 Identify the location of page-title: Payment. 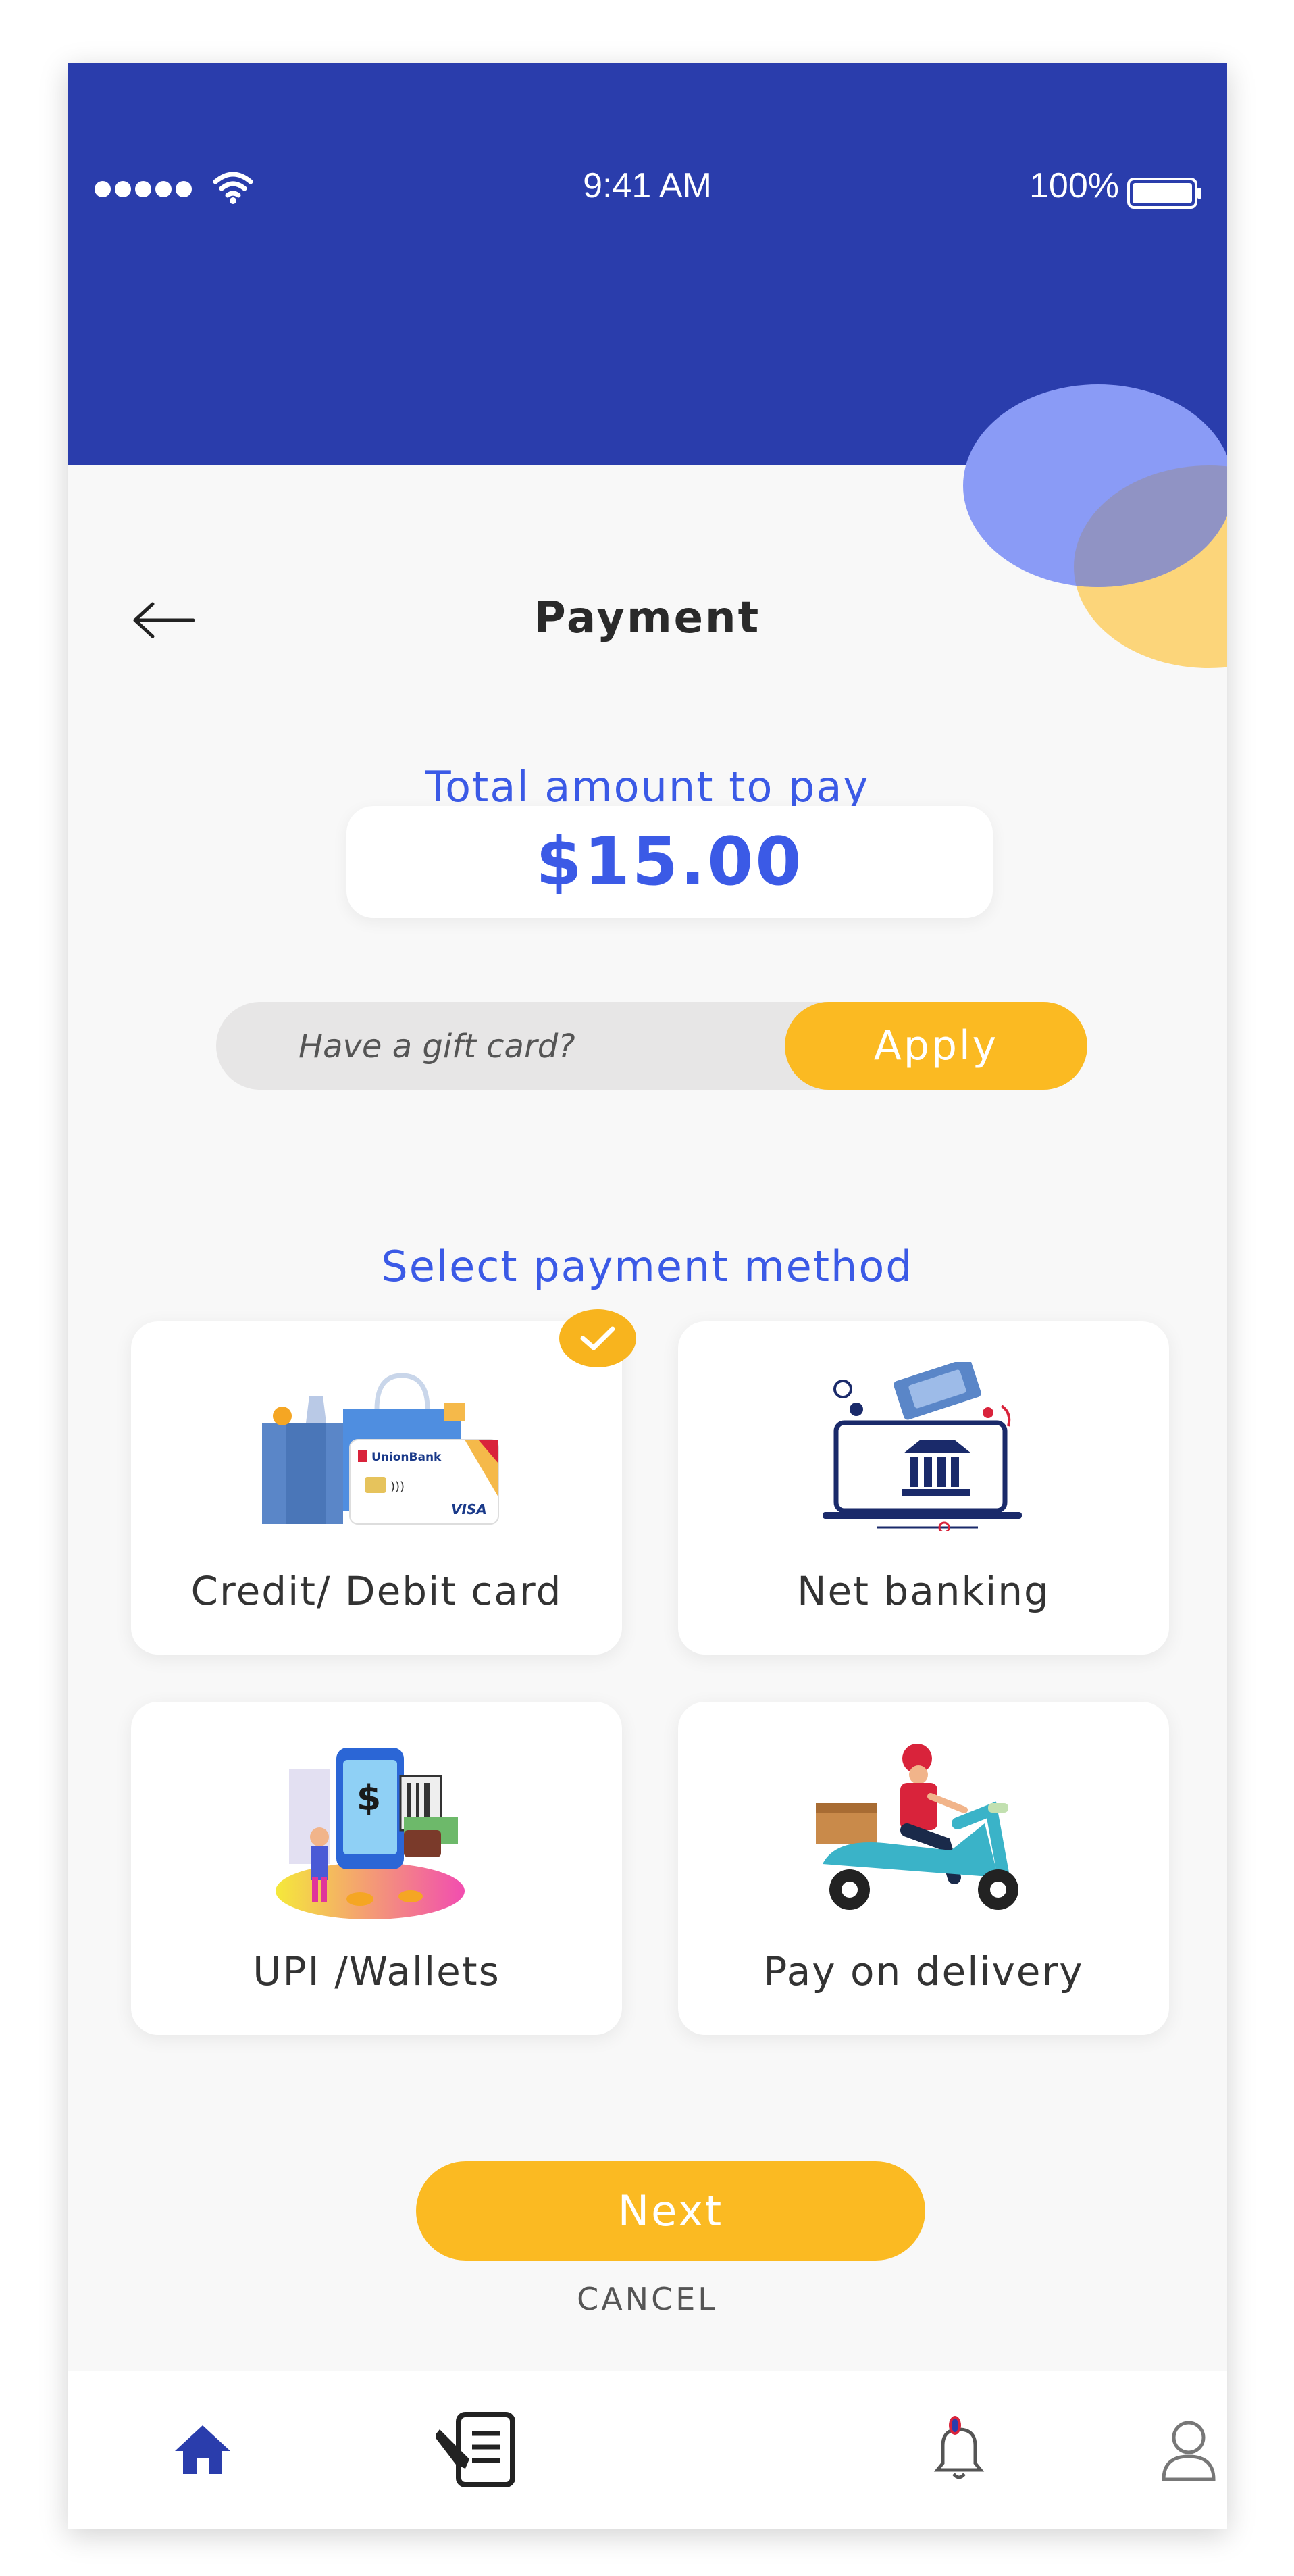
(647, 618).